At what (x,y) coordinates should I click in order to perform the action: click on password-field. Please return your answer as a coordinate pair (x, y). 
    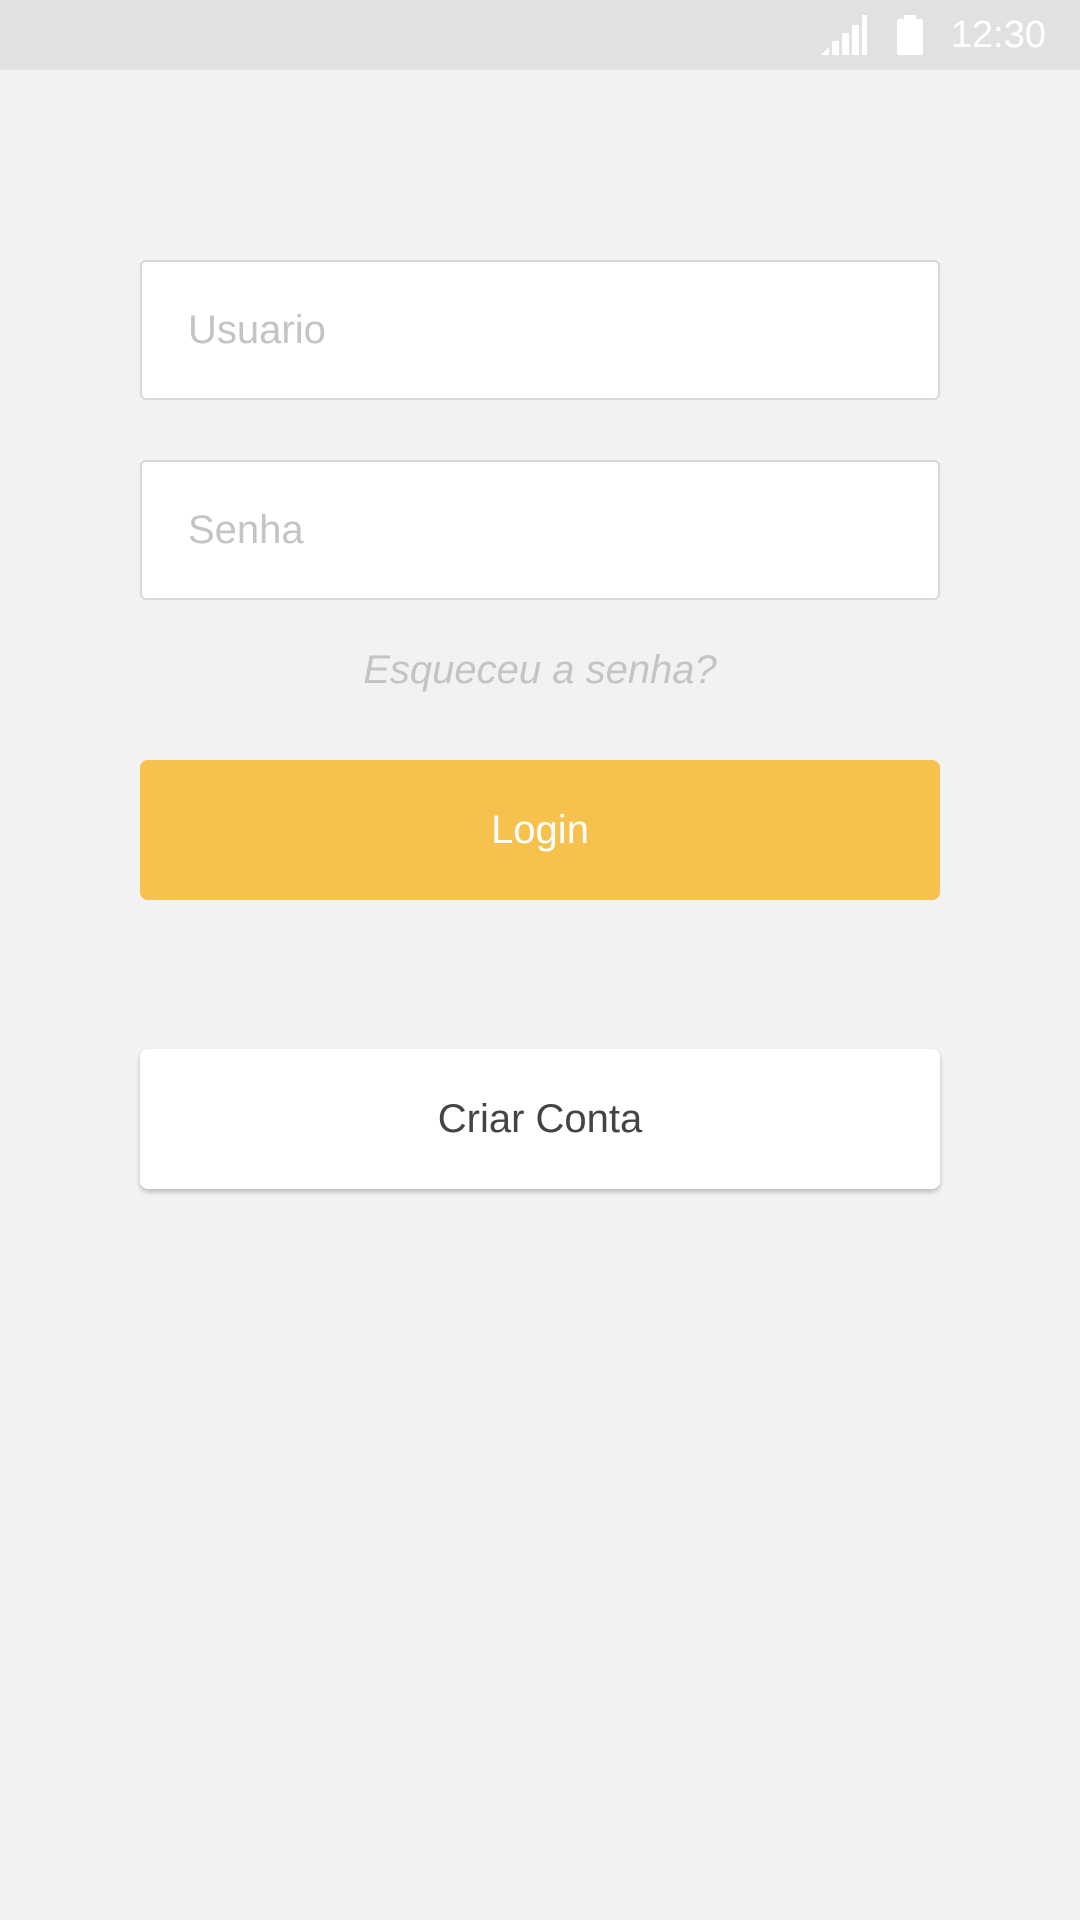
    Looking at the image, I should click on (540, 530).